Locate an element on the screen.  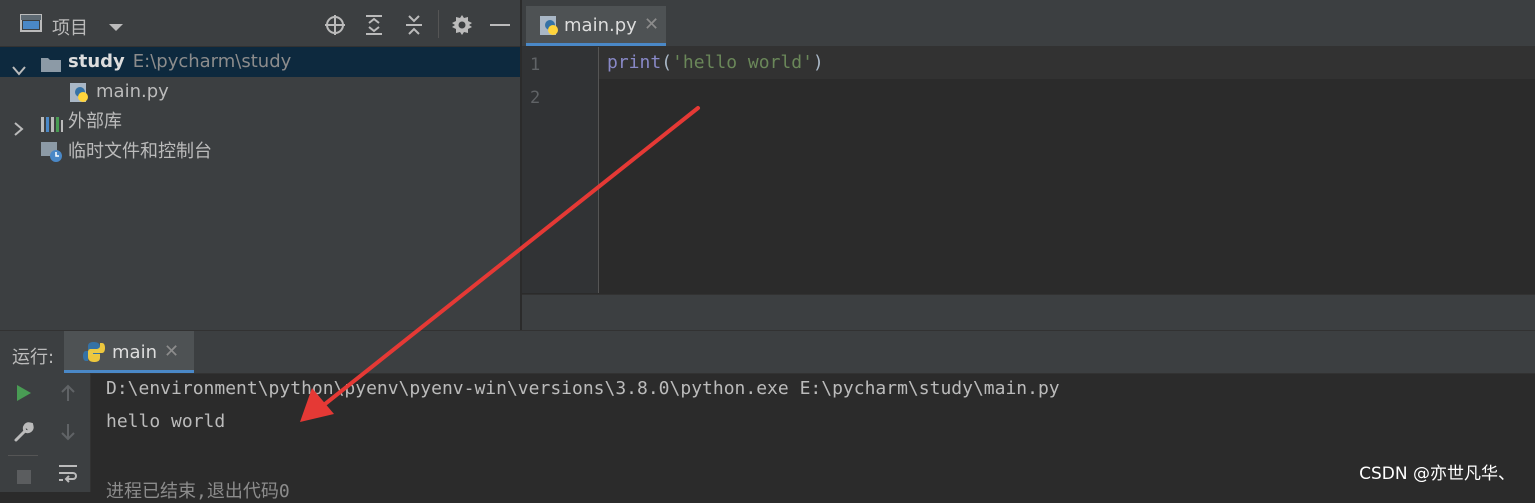
project-header: 项目 is located at coordinates (260, 23).